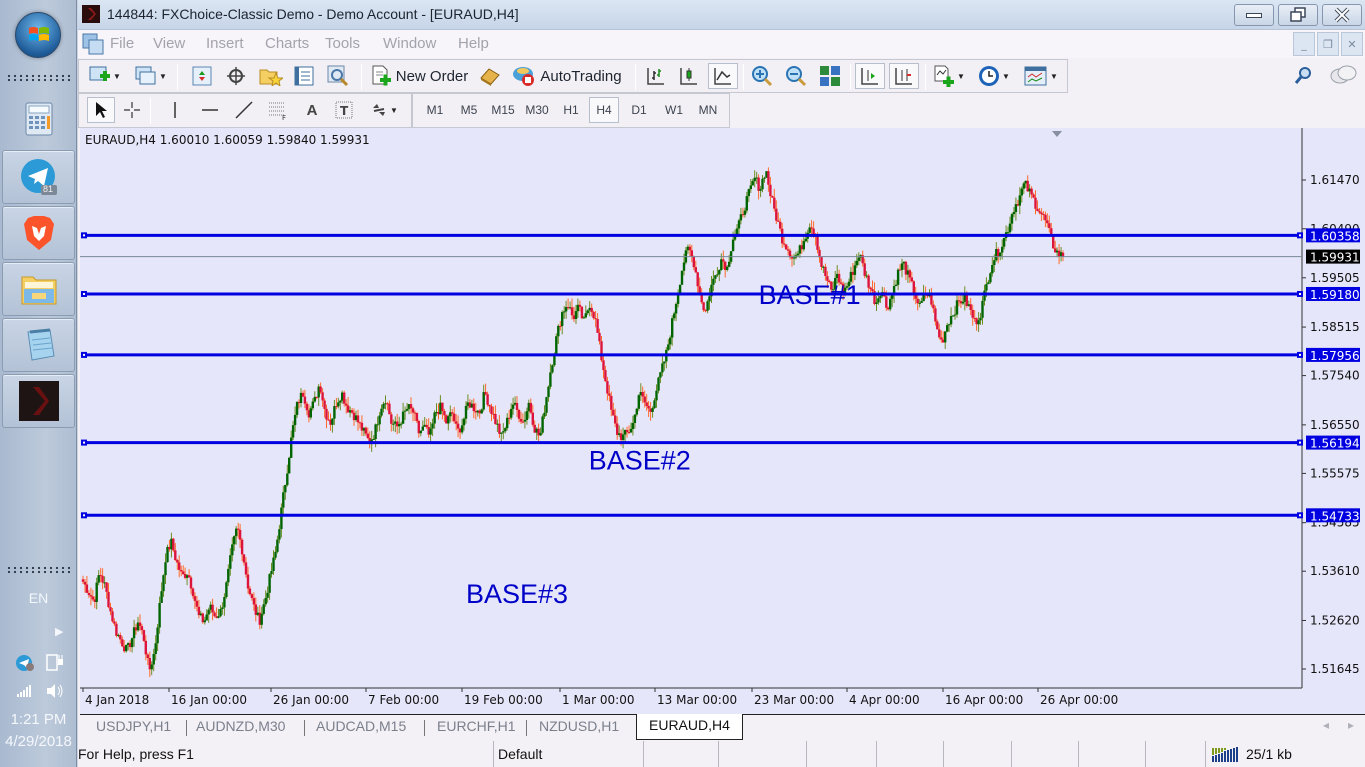 The width and height of the screenshot is (1365, 767). What do you see at coordinates (304, 76) in the screenshot?
I see `terminal-button` at bounding box center [304, 76].